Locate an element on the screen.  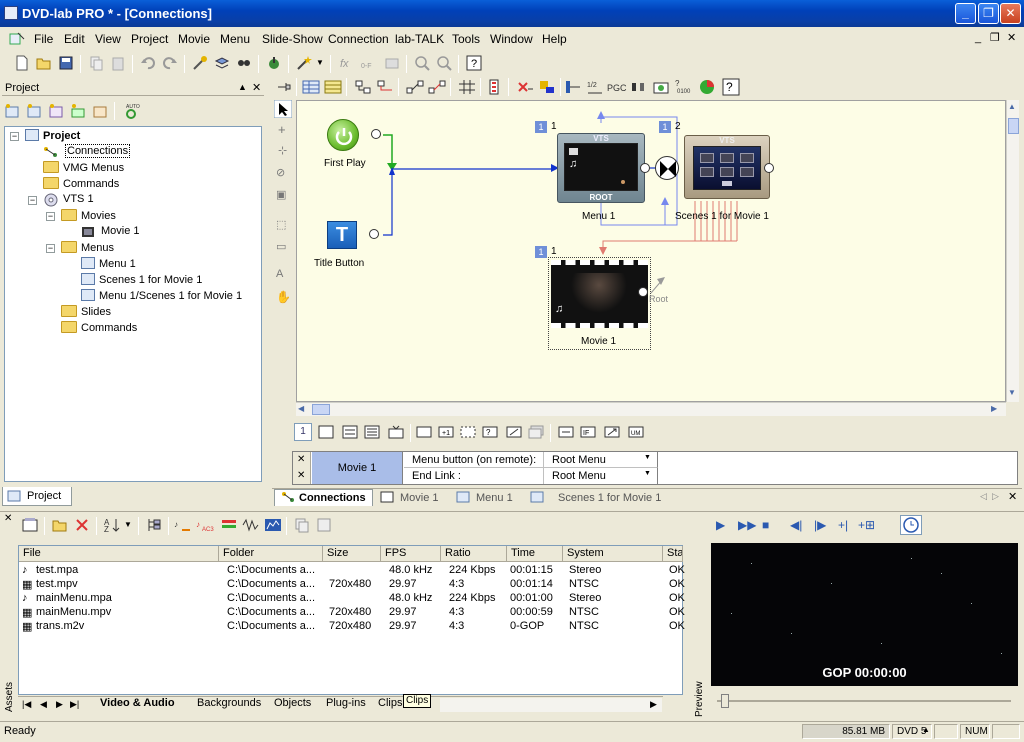
tab-plug-ins: Plug-ins is located at coordinates (346, 703).